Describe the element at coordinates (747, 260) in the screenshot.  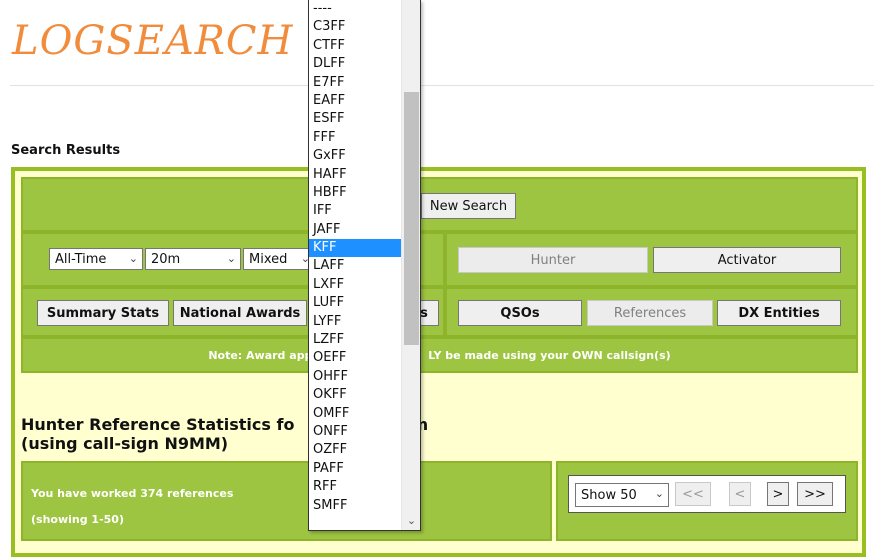
I see `activator-button: Activator` at that location.